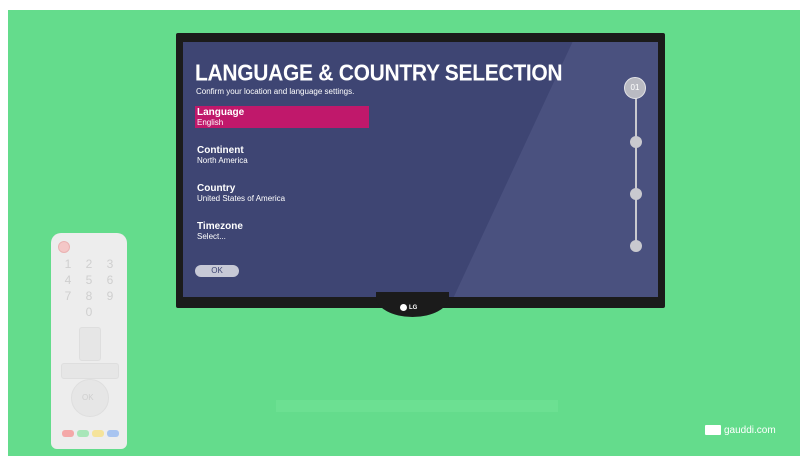 This screenshot has width=808, height=456. I want to click on setting-continent: Continent North America, so click(282, 155).